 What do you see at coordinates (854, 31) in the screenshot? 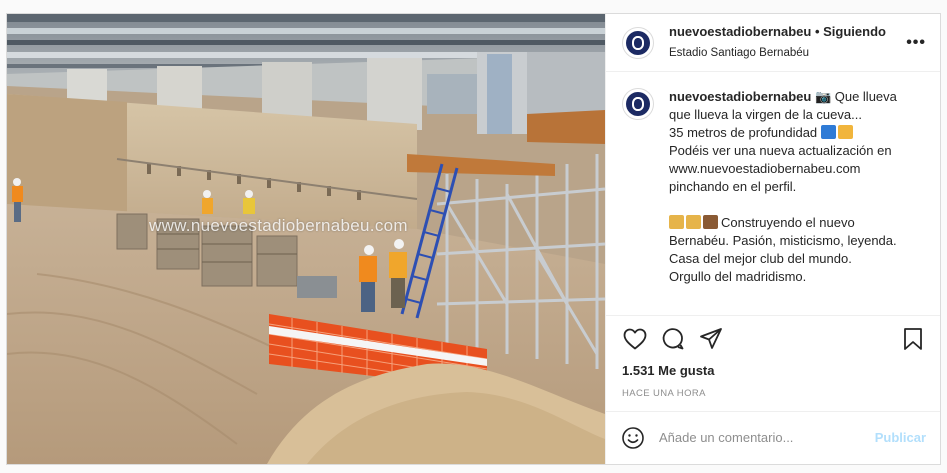
I see `following-button: Siguiendo` at bounding box center [854, 31].